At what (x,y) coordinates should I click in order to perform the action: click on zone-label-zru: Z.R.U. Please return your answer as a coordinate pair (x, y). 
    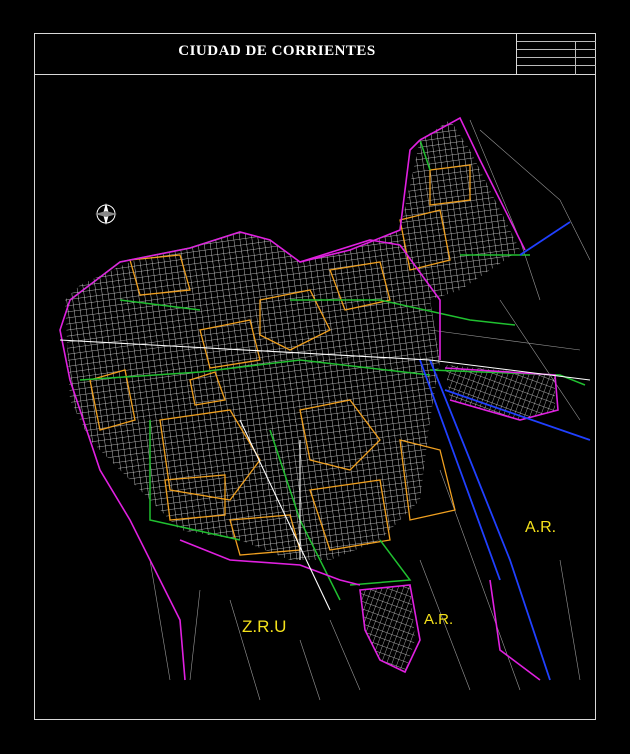
    Looking at the image, I should click on (264, 626).